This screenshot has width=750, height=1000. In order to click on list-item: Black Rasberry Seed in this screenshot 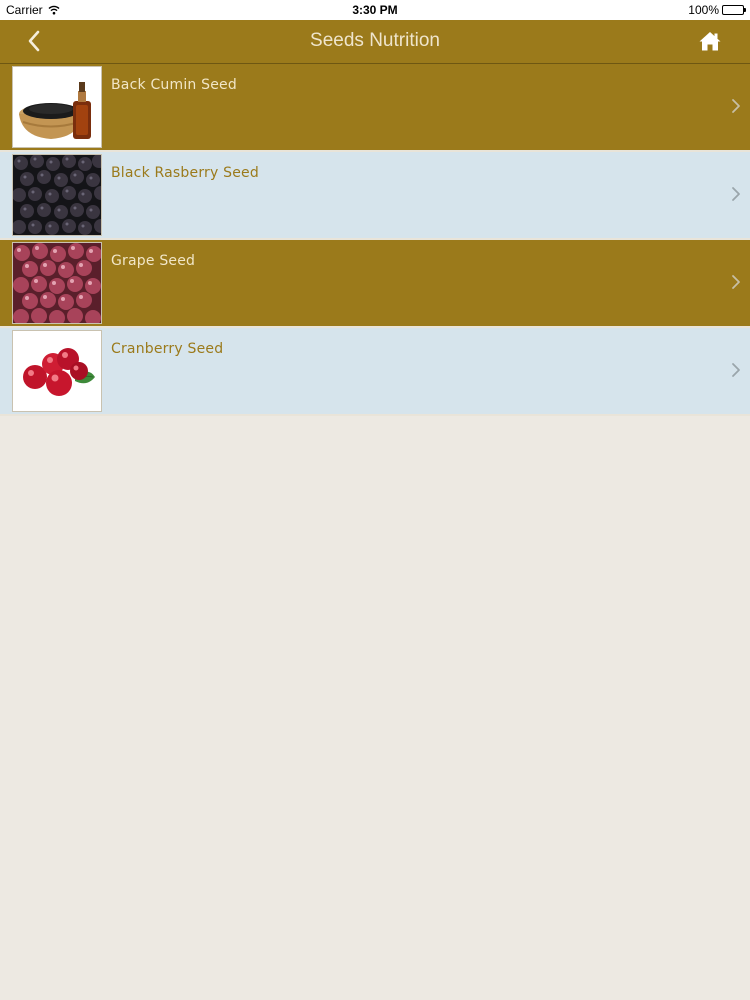, I will do `click(375, 196)`.